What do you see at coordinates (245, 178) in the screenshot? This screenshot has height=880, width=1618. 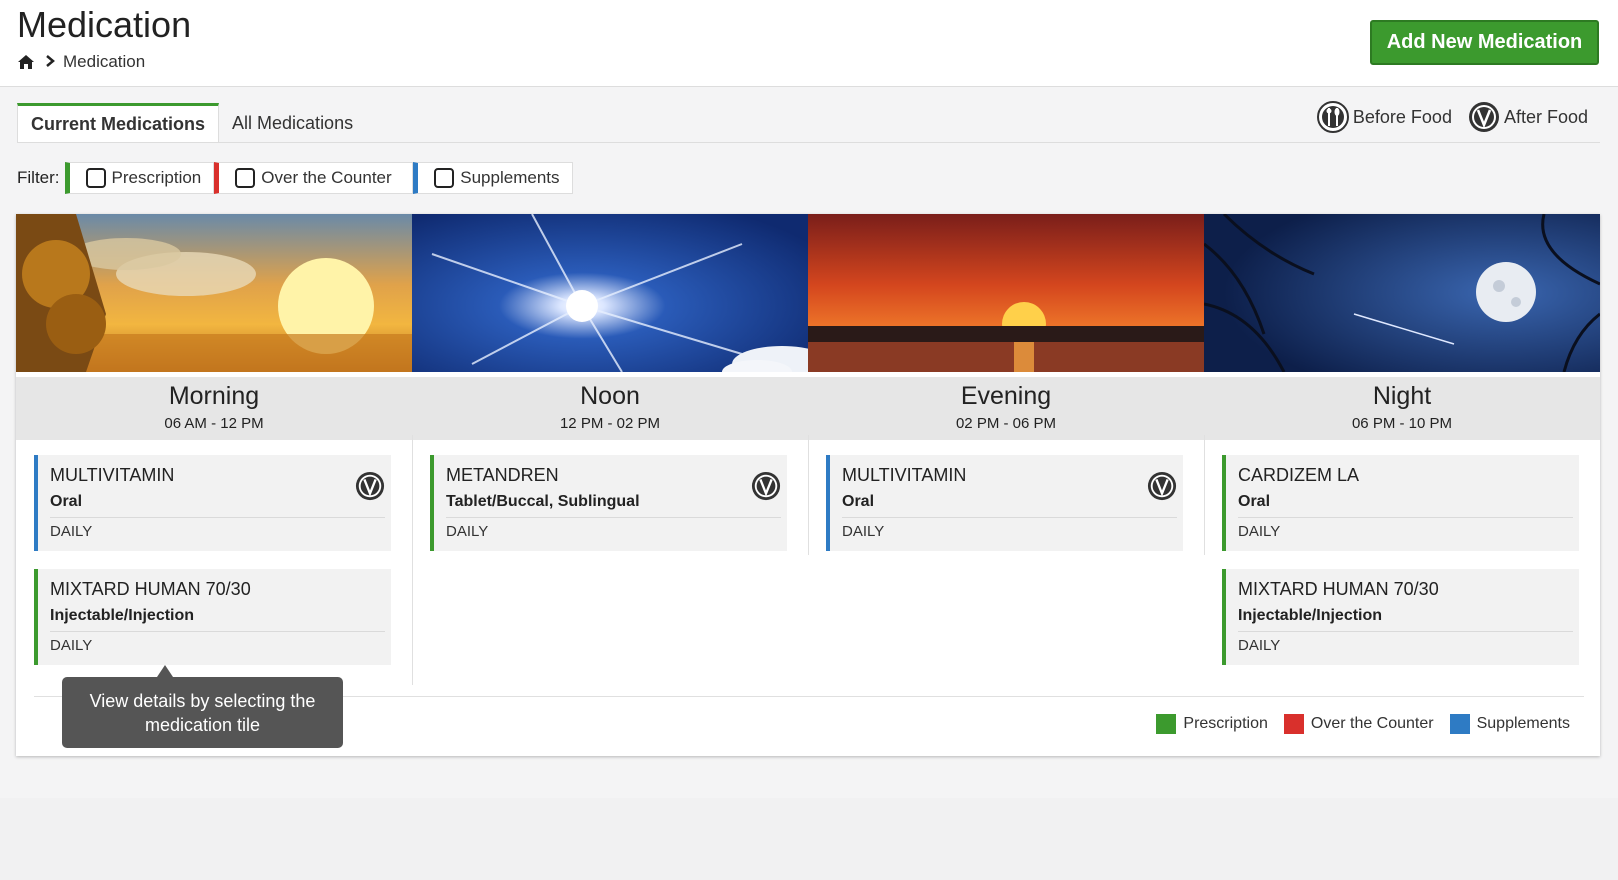 I see `checkbox-over-the-counter` at bounding box center [245, 178].